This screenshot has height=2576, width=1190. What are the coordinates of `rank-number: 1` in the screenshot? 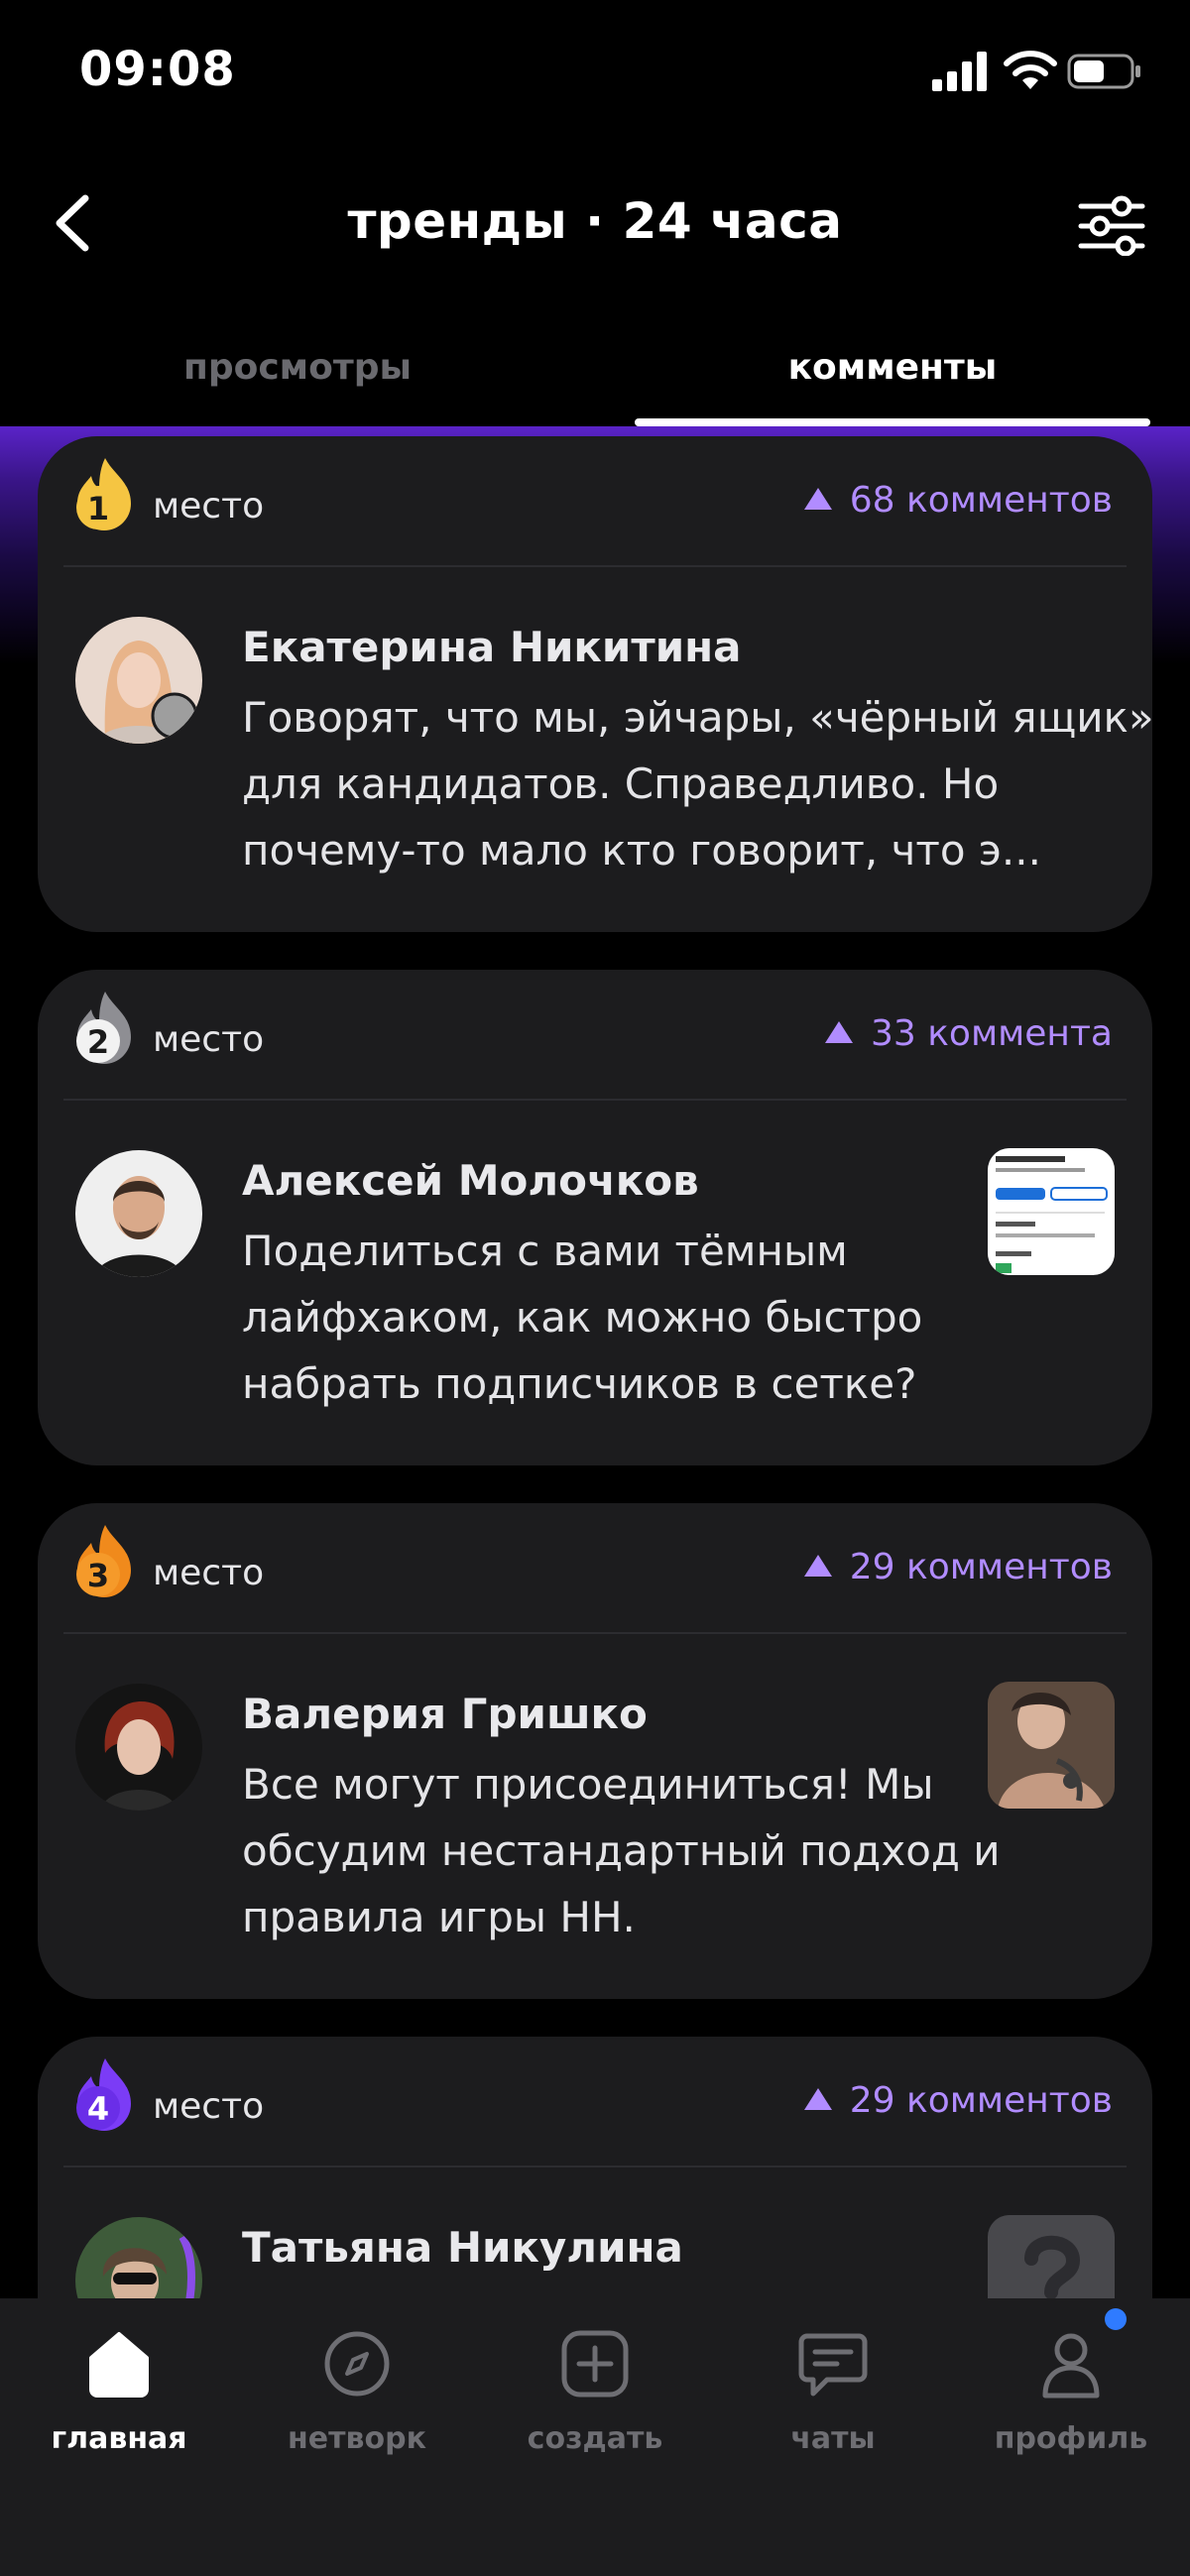 It's located at (98, 508).